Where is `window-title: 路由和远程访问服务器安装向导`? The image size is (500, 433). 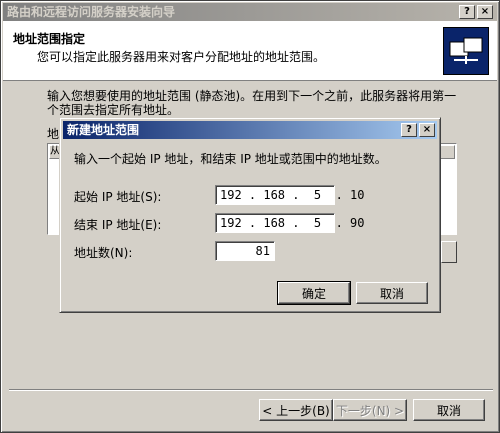 window-title: 路由和远程访问服务器安装向导 is located at coordinates (91, 12).